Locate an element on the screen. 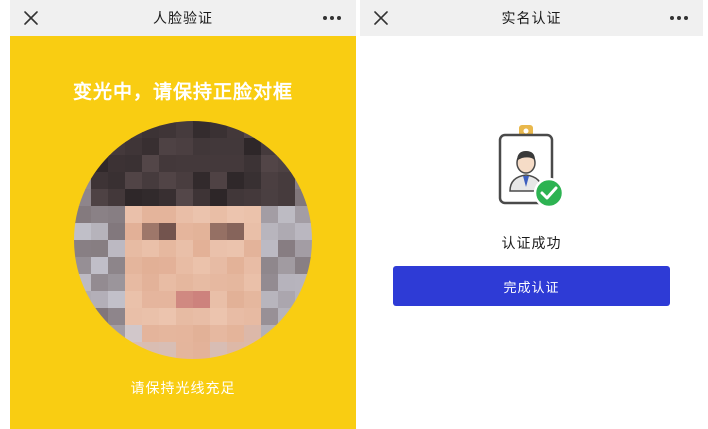 This screenshot has width=708, height=429. face-instruction: 变光中，请保持正脸对框 is located at coordinates (182, 92).